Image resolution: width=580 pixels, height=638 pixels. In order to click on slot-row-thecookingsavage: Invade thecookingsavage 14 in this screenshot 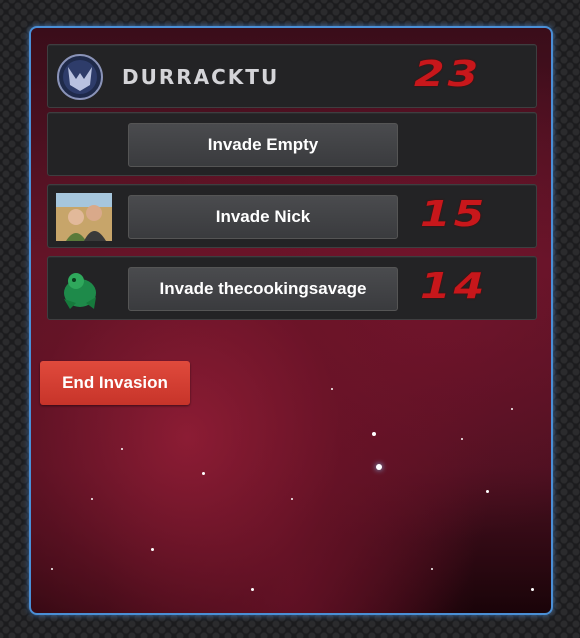, I will do `click(292, 288)`.